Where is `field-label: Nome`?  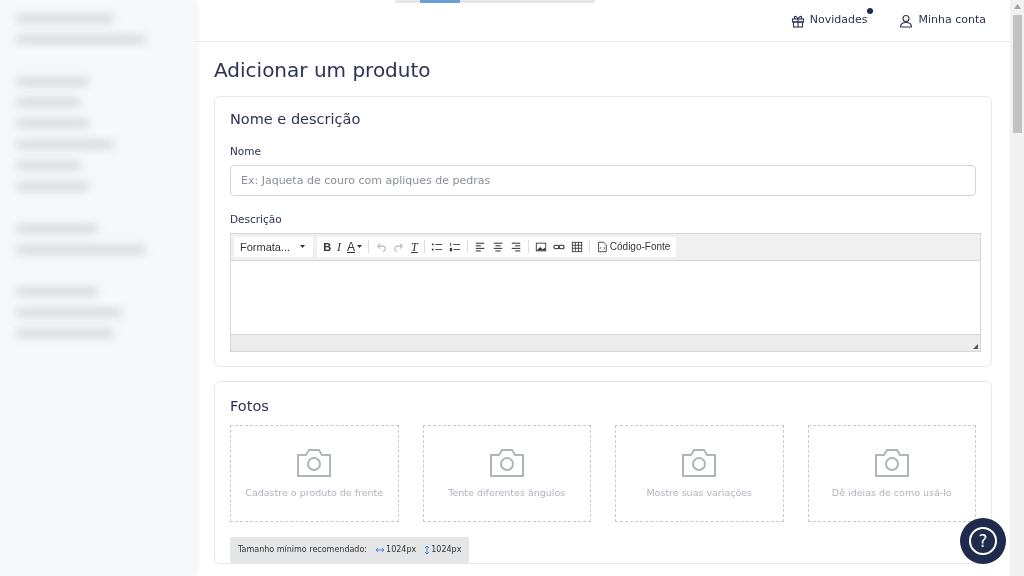
field-label: Nome is located at coordinates (245, 152).